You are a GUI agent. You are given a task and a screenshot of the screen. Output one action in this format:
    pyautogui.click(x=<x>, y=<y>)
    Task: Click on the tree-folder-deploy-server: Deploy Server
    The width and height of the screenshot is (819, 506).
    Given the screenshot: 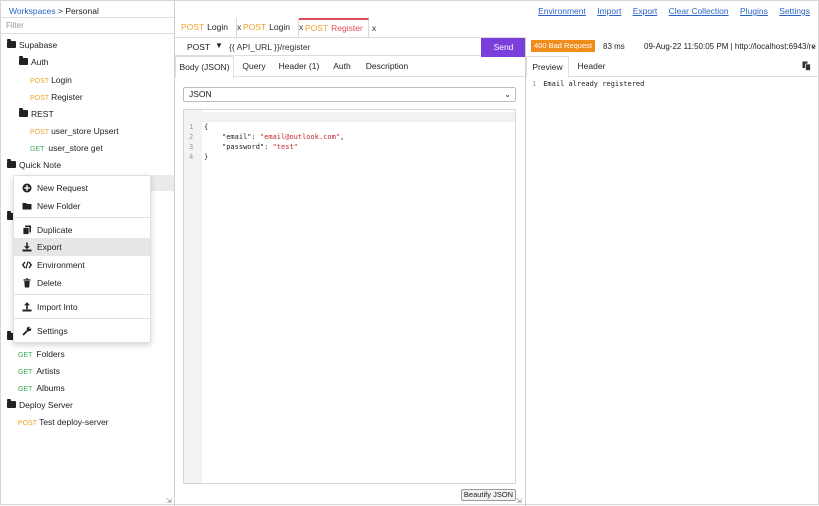 What is the action you would take?
    pyautogui.click(x=40, y=405)
    